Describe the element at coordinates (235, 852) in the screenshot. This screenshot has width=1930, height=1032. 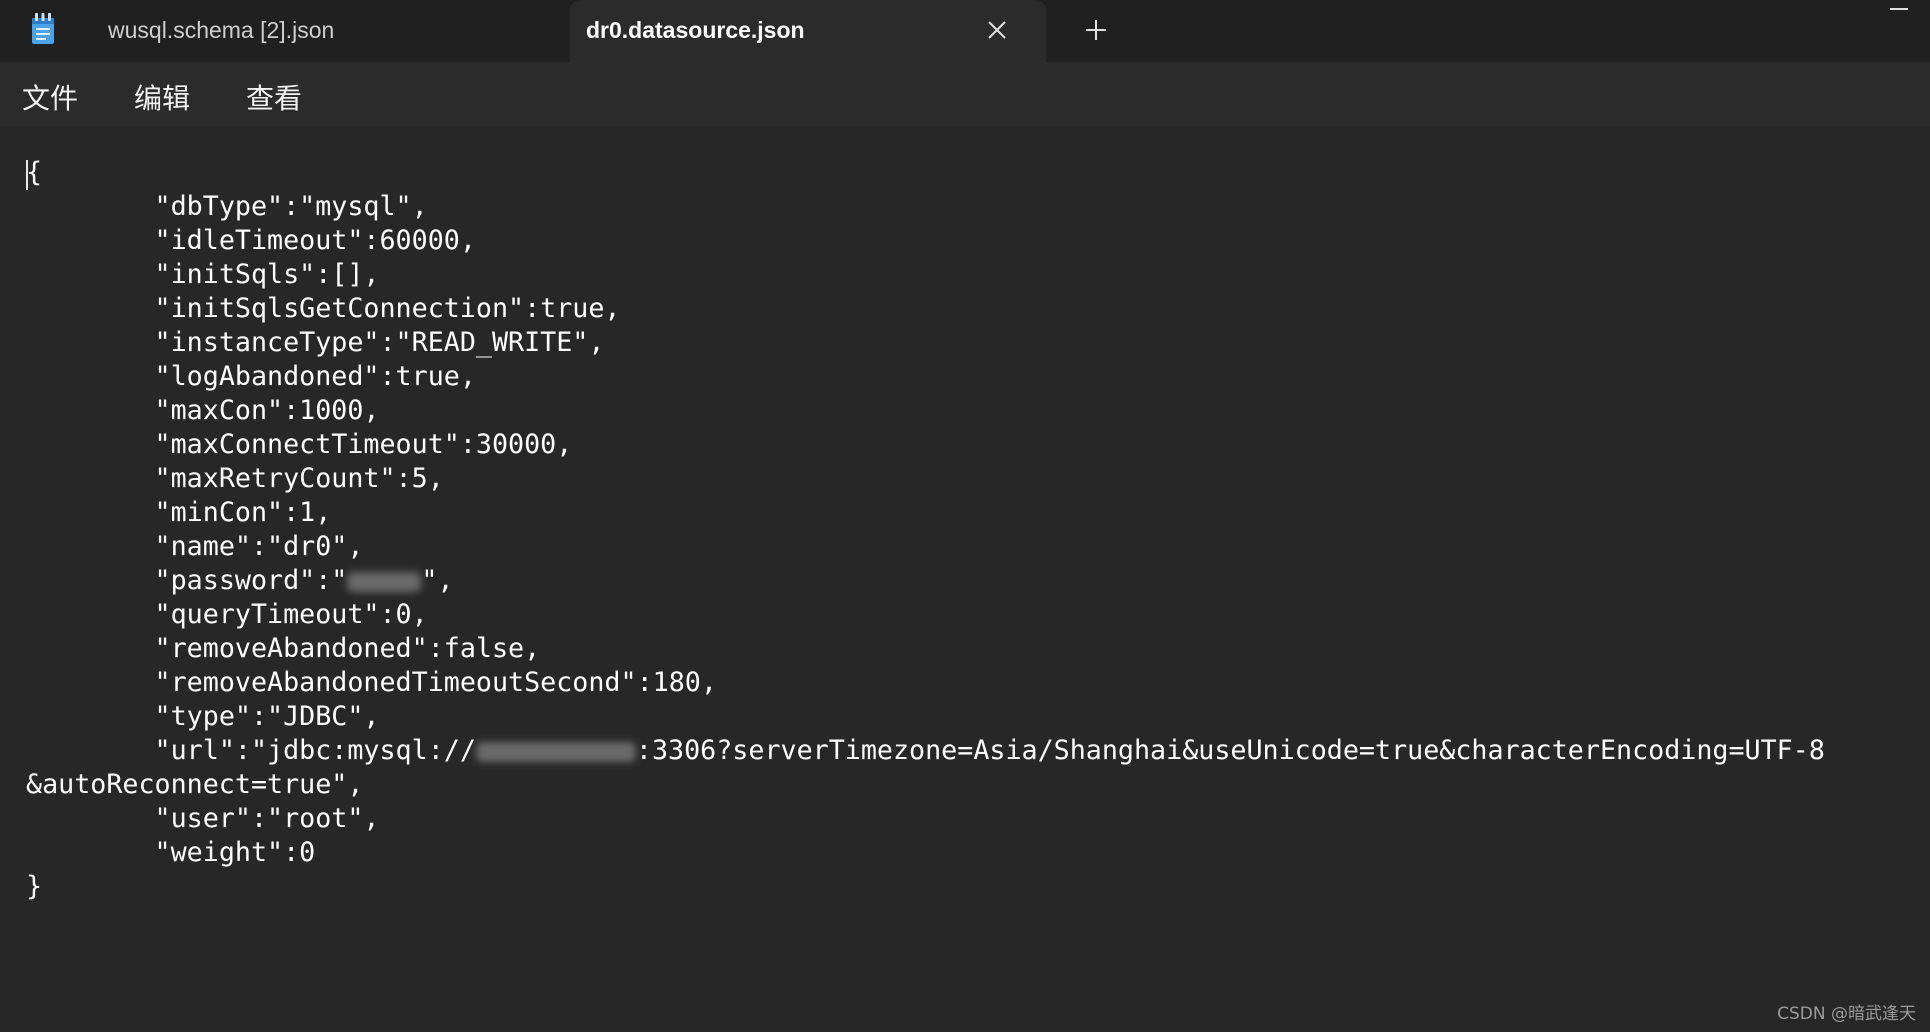
I see `code-line: "weight":0` at that location.